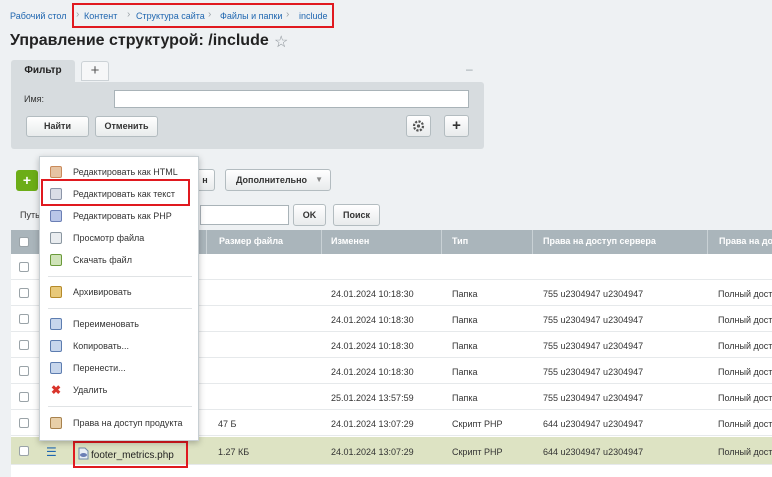  What do you see at coordinates (244, 215) in the screenshot?
I see `path-input` at bounding box center [244, 215].